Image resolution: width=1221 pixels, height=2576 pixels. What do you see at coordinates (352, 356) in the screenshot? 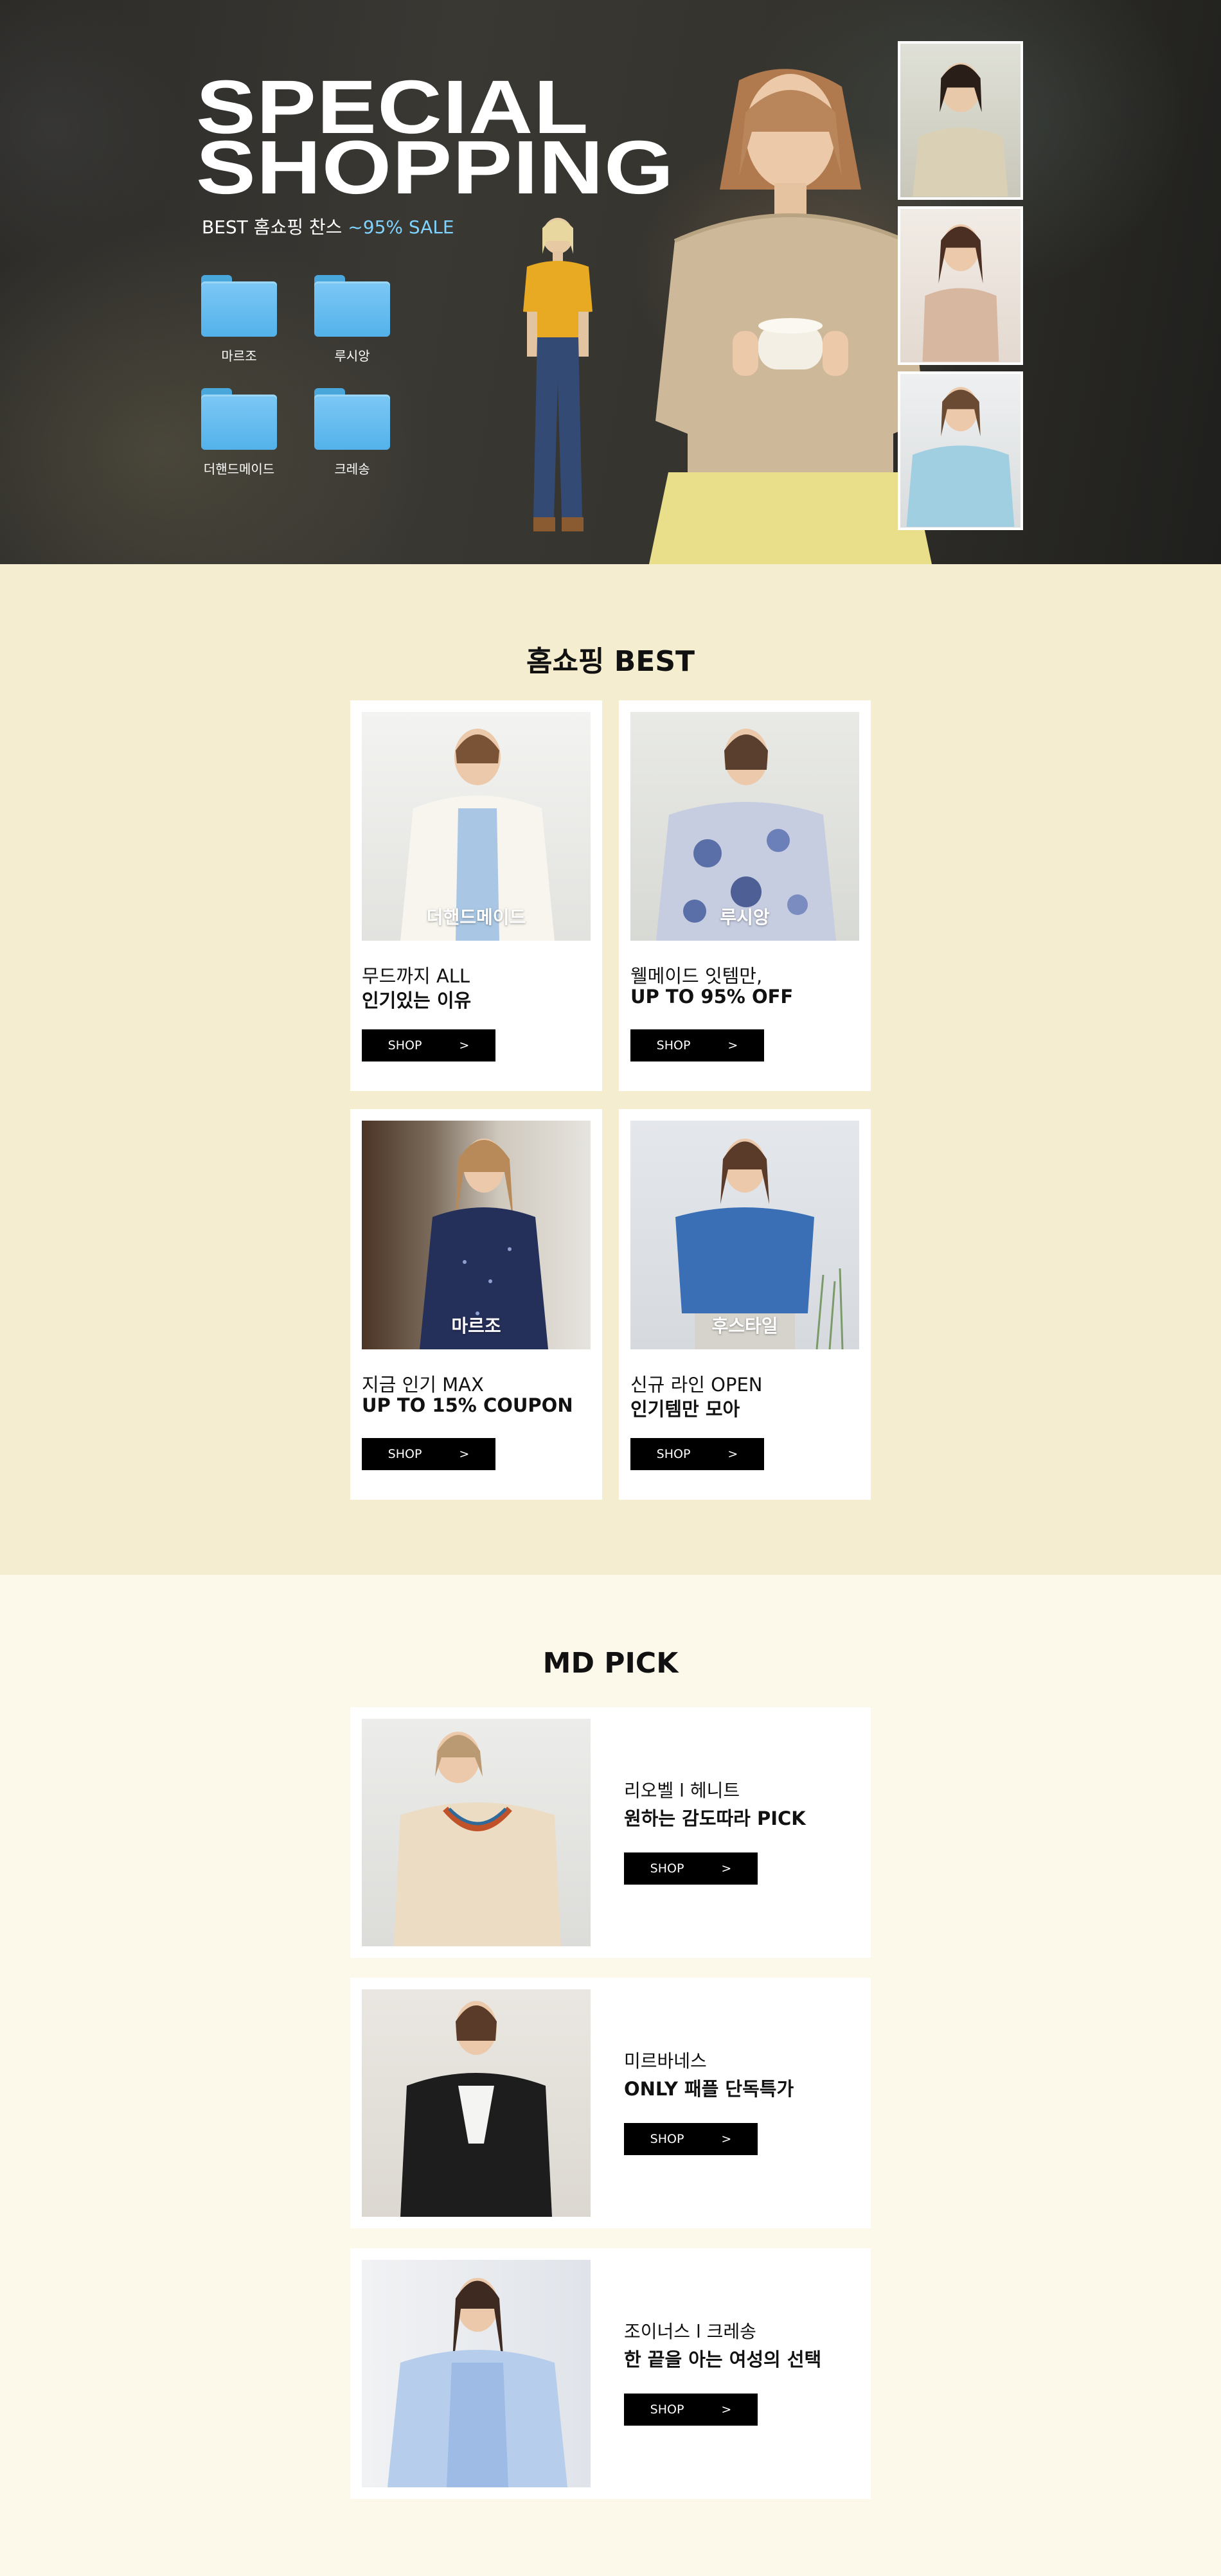
I see `folder-label: 루시앙` at bounding box center [352, 356].